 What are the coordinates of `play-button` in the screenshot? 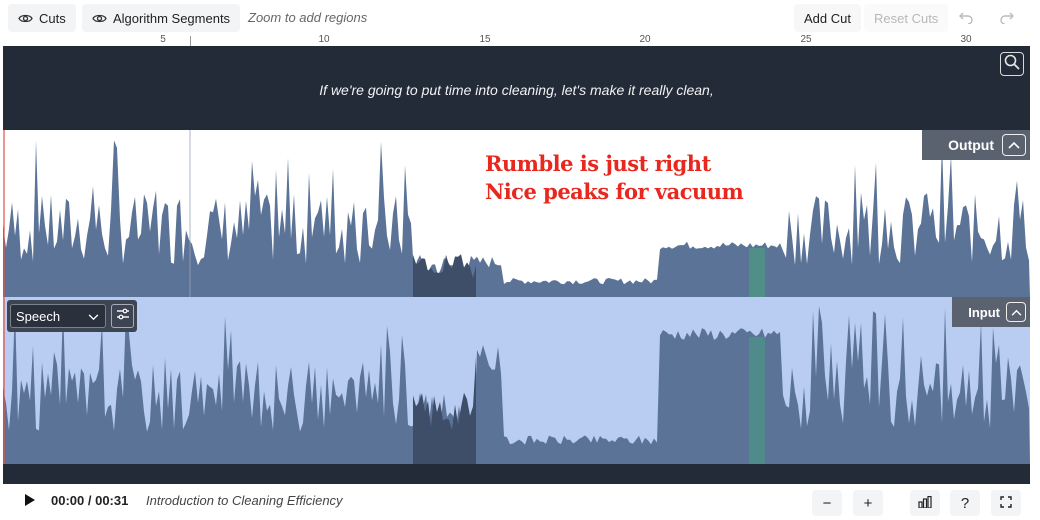 It's located at (30, 502).